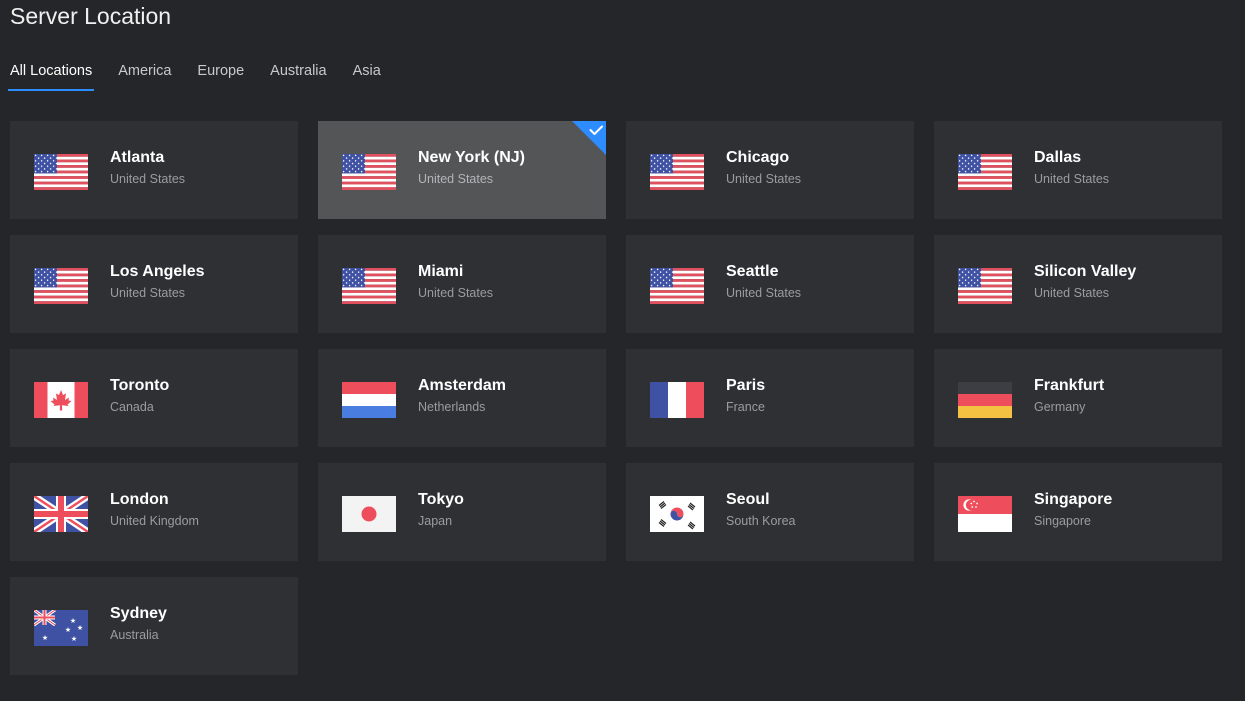 The width and height of the screenshot is (1245, 701). I want to click on location-country: Canada, so click(132, 407).